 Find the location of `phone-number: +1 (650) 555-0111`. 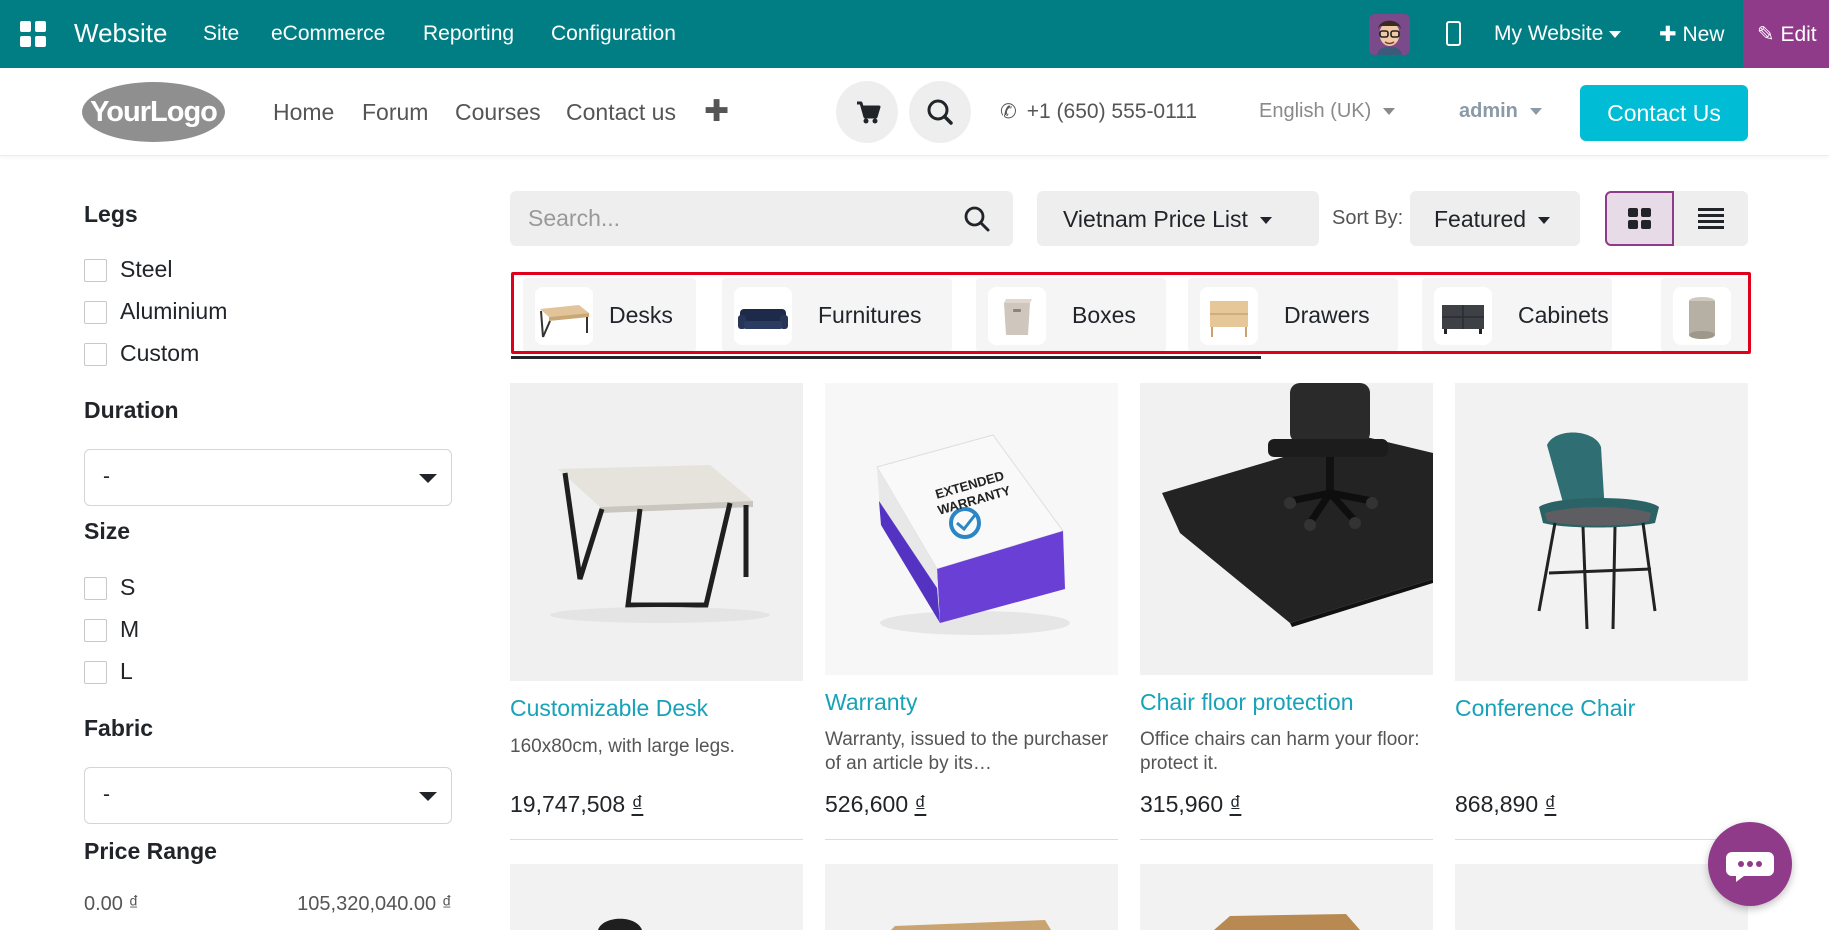

phone-number: +1 (650) 555-0111 is located at coordinates (1112, 111).